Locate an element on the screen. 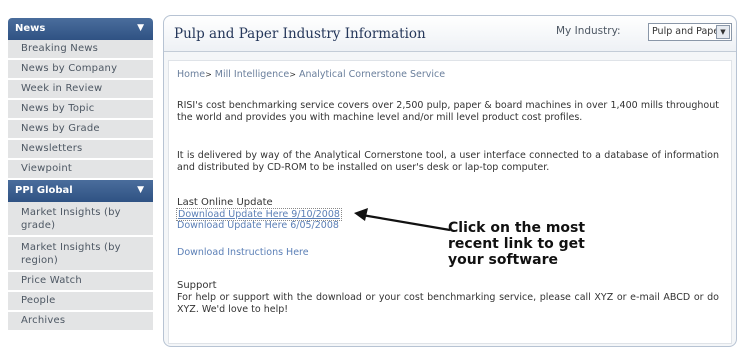 This screenshot has height=347, width=739. industry-select: Pulp and Paper ▼ is located at coordinates (690, 32).